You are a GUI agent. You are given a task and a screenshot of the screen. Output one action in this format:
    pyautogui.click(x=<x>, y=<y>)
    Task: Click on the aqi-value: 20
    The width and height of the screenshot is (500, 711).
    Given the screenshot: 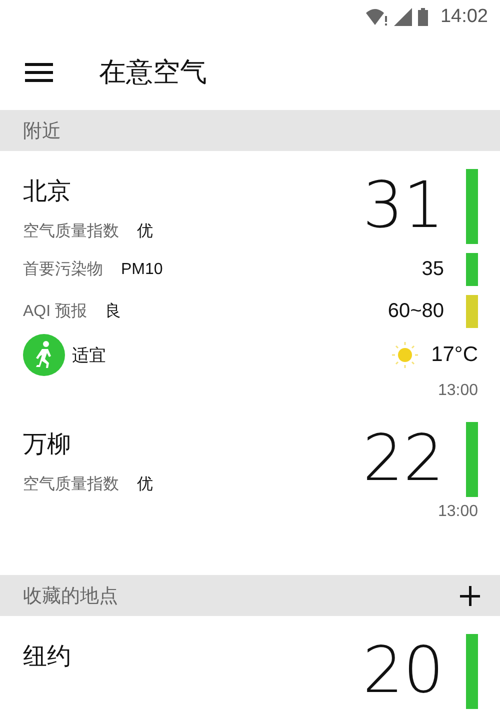 What is the action you would take?
    pyautogui.click(x=403, y=671)
    